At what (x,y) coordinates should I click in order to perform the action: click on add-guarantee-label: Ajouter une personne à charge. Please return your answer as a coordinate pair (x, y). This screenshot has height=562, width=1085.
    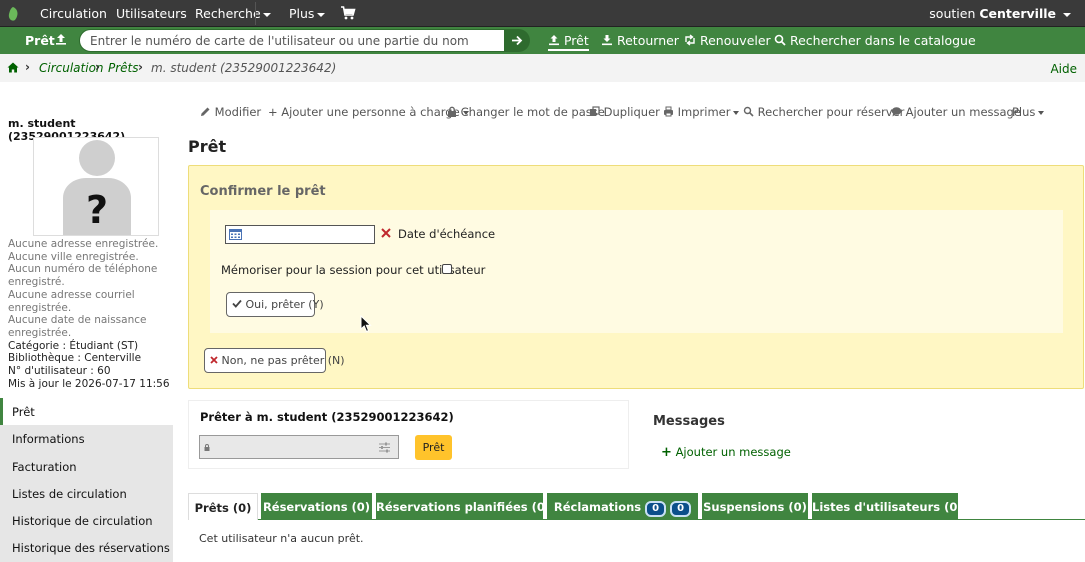
    Looking at the image, I should click on (370, 112).